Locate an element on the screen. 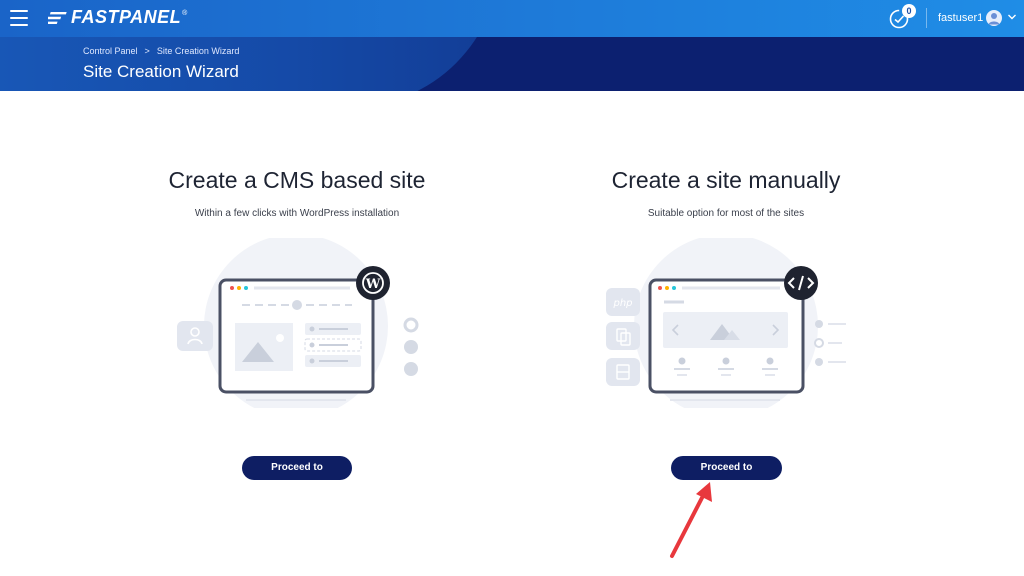 This screenshot has height=576, width=1024. php-label: php is located at coordinates (622, 303).